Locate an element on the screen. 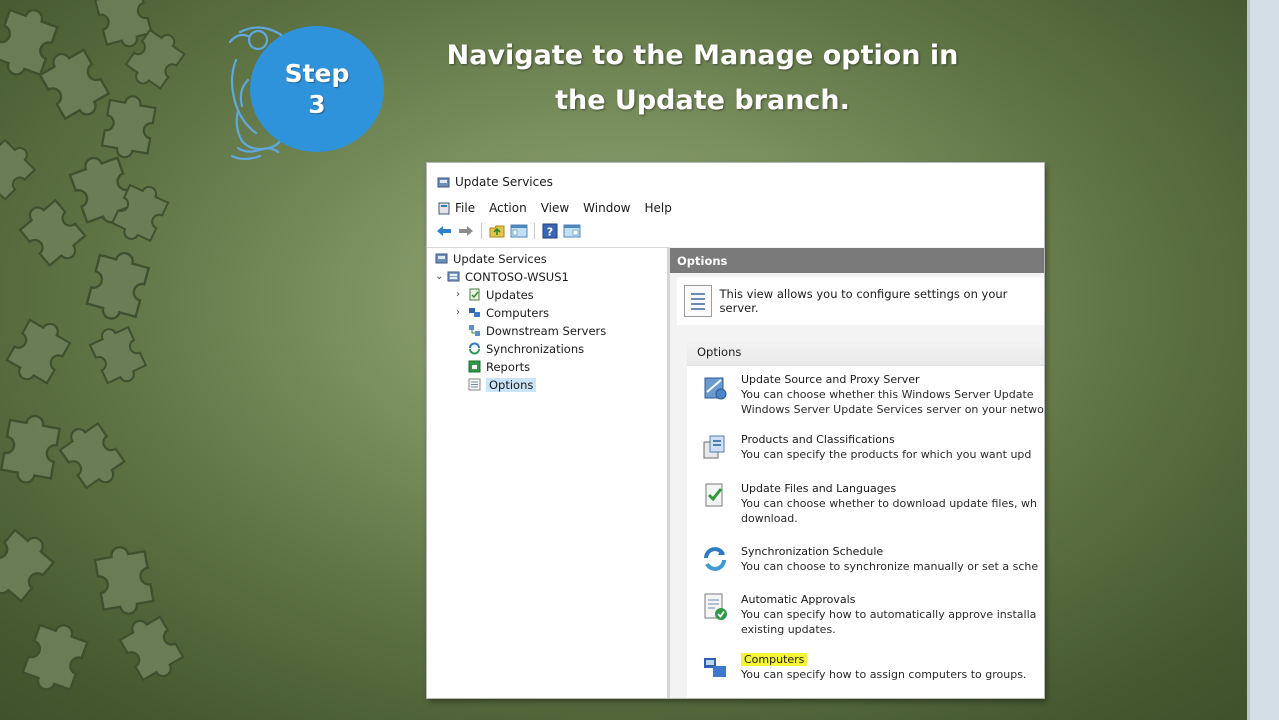 This screenshot has width=1279, height=720. option-title: Automatic Approvals is located at coordinates (798, 599).